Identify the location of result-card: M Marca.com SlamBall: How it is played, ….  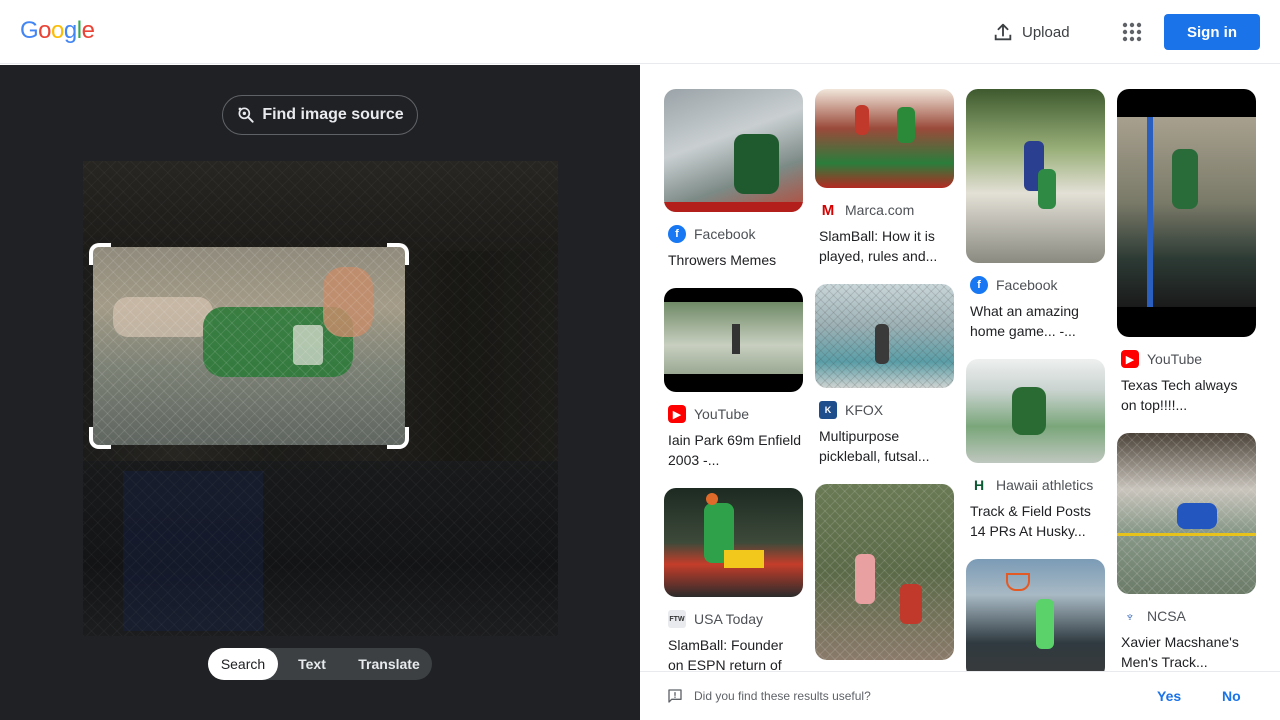
(884, 177).